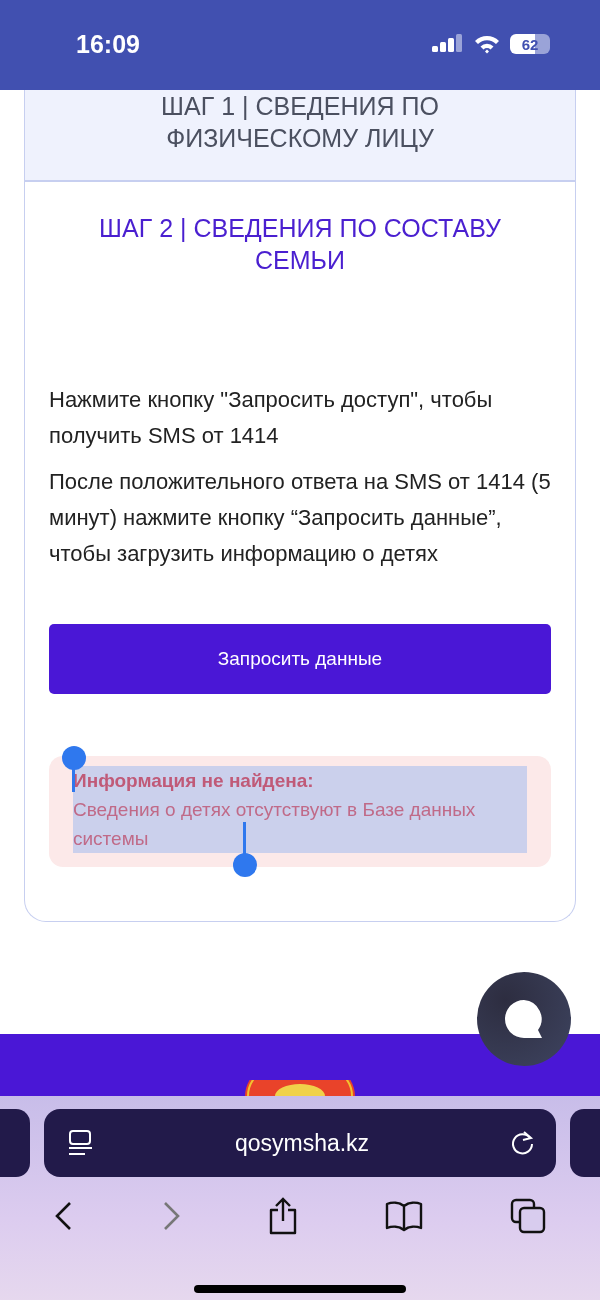 This screenshot has height=1300, width=600. What do you see at coordinates (528, 1216) in the screenshot?
I see `tabs-icon` at bounding box center [528, 1216].